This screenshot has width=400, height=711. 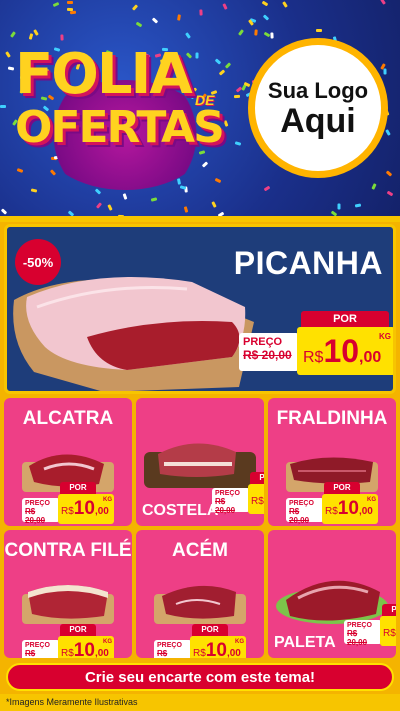 I want to click on logo-placeholder: Sua Logo Aqui, so click(x=318, y=108).